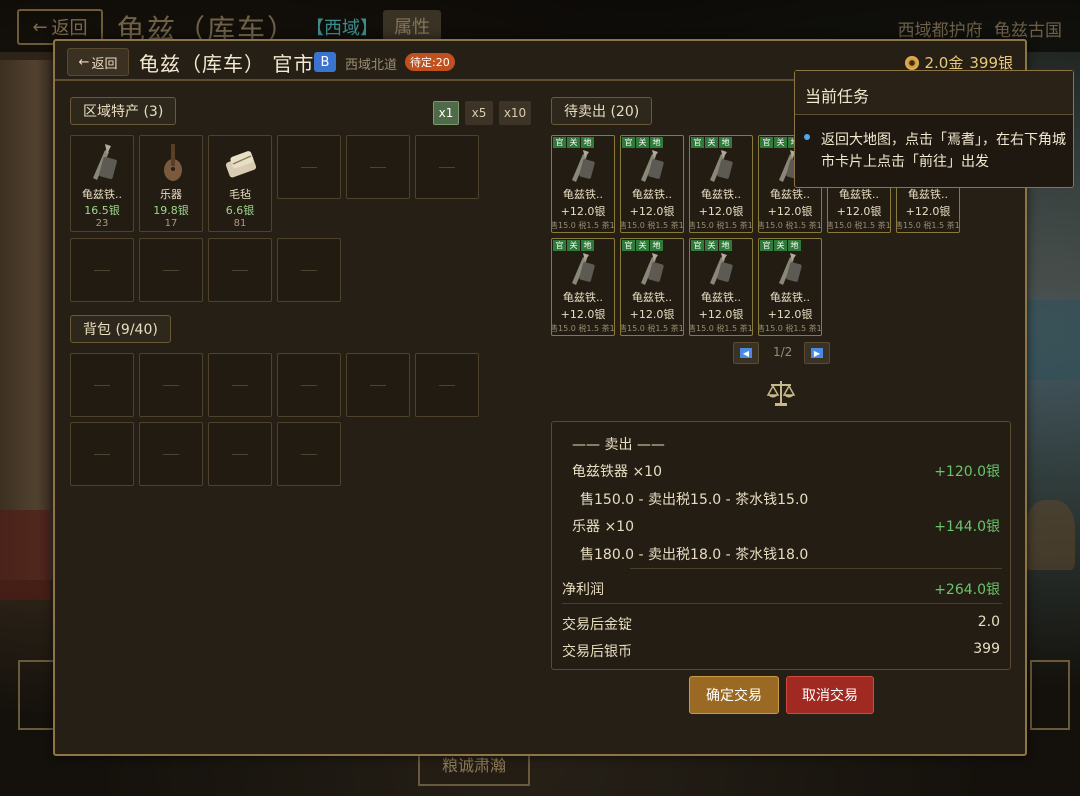 This screenshot has height=796, width=1080. Describe the element at coordinates (597, 625) in the screenshot. I see `gold-after-label: 交易后金锭` at that location.